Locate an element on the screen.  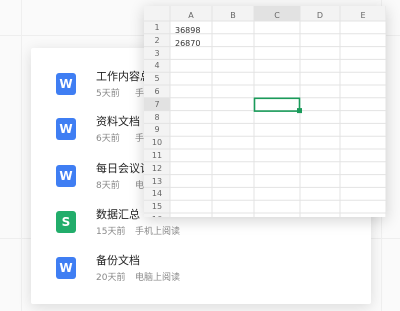
row-header-4: 4 is located at coordinates (157, 65).